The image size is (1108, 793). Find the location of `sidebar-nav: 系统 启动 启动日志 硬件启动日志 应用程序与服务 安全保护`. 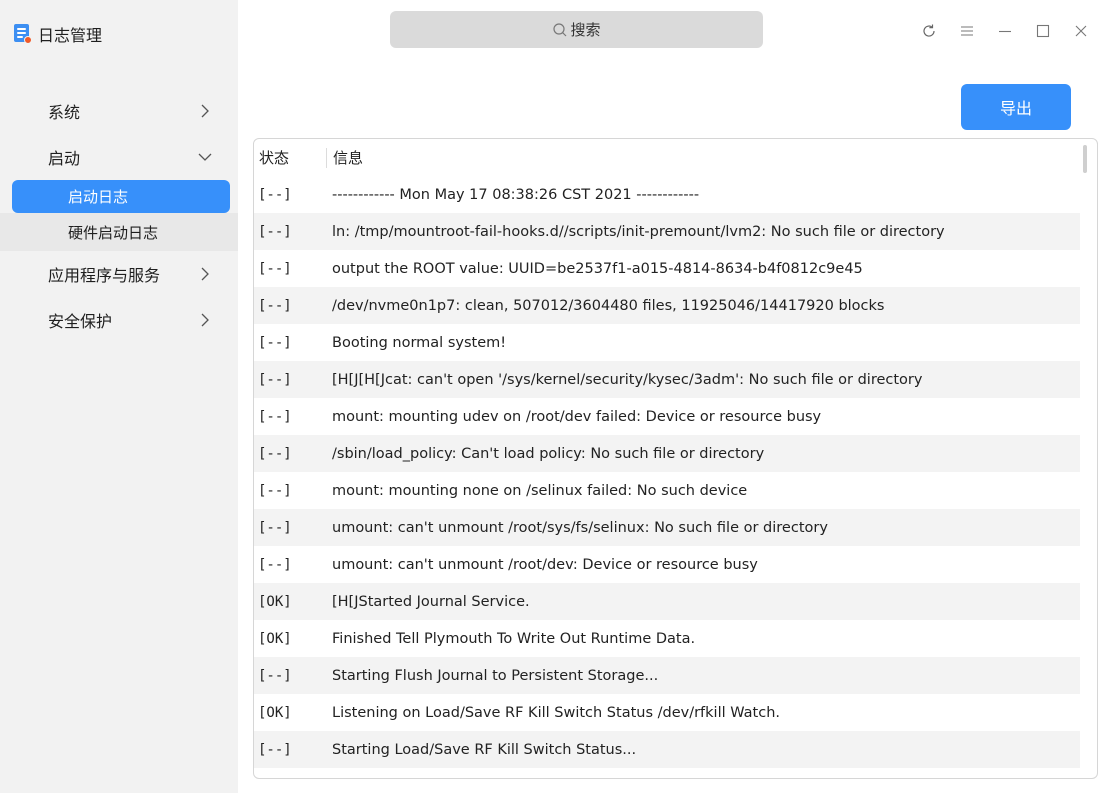

sidebar-nav: 系统 启动 启动日志 硬件启动日志 应用程序与服务 安全保护 is located at coordinates (119, 215).